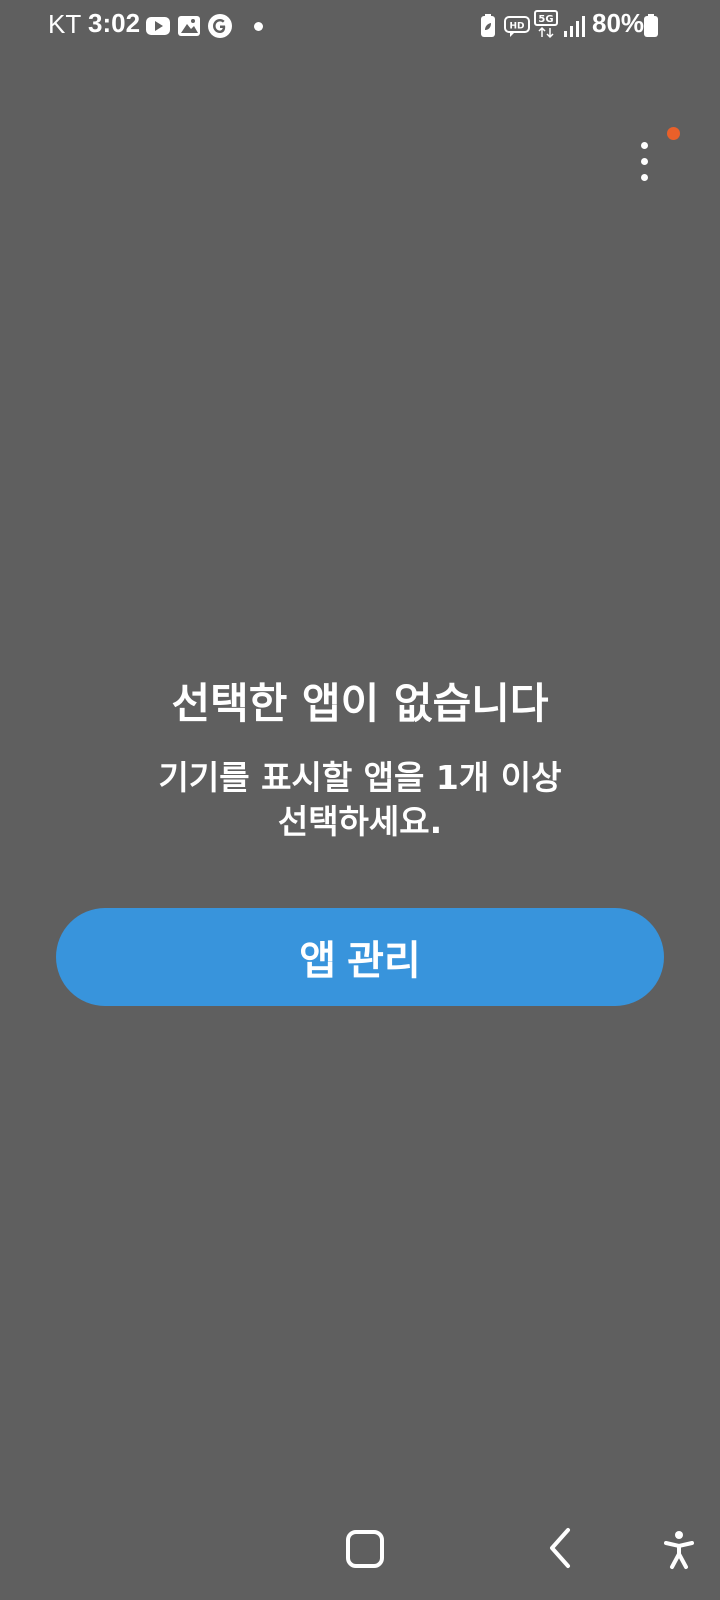 The image size is (720, 1600). I want to click on hd-voice-icon: HD, so click(517, 28).